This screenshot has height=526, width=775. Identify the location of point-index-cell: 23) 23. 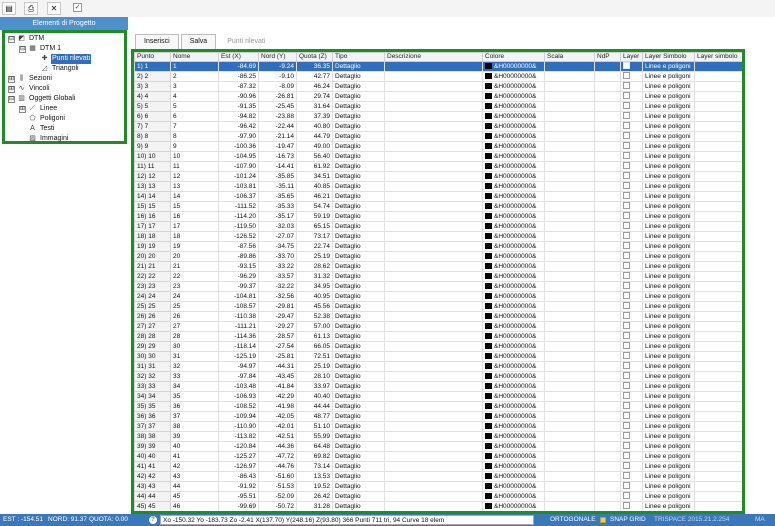
(152, 286).